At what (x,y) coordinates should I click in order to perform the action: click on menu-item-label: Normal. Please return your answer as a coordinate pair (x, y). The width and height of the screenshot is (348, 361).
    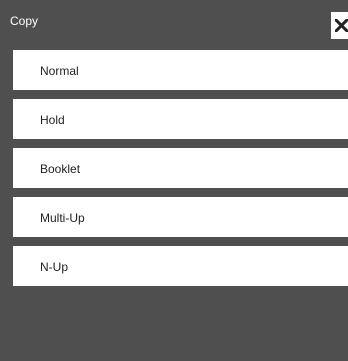
    Looking at the image, I should click on (59, 71).